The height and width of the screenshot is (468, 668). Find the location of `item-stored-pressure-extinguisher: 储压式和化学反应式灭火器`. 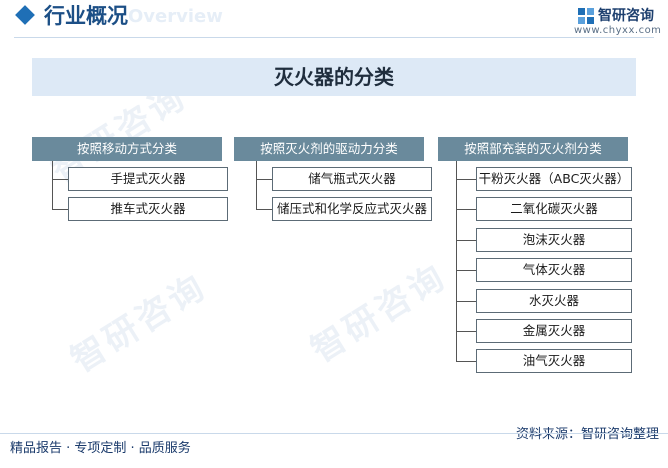

item-stored-pressure-extinguisher: 储压式和化学反应式灭火器 is located at coordinates (352, 209).